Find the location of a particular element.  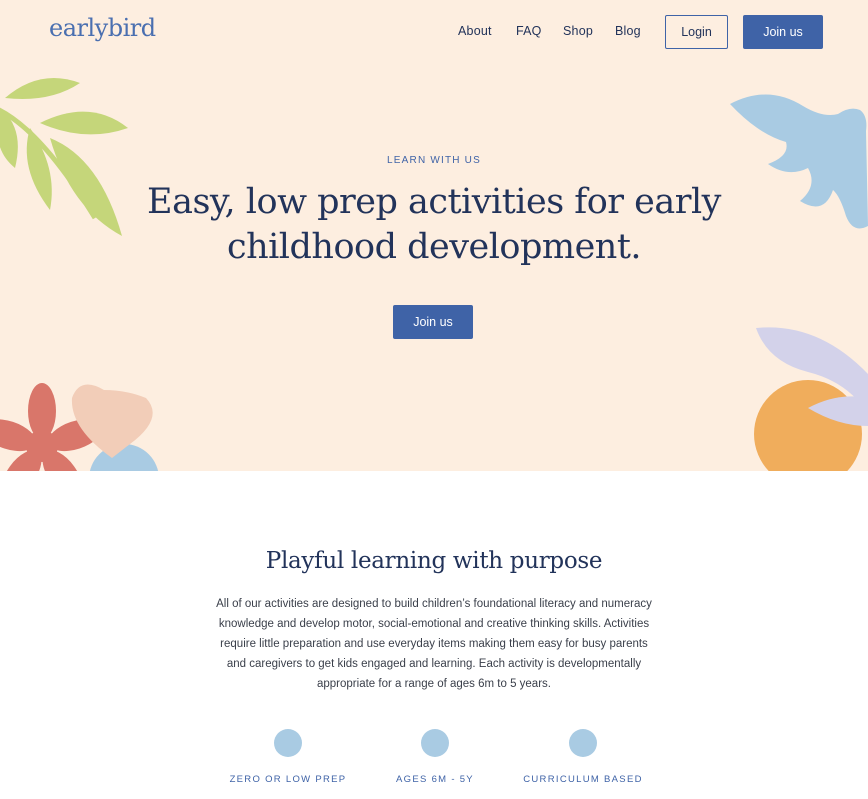

main-nav: About FAQ Shop Blog is located at coordinates (434, 34).